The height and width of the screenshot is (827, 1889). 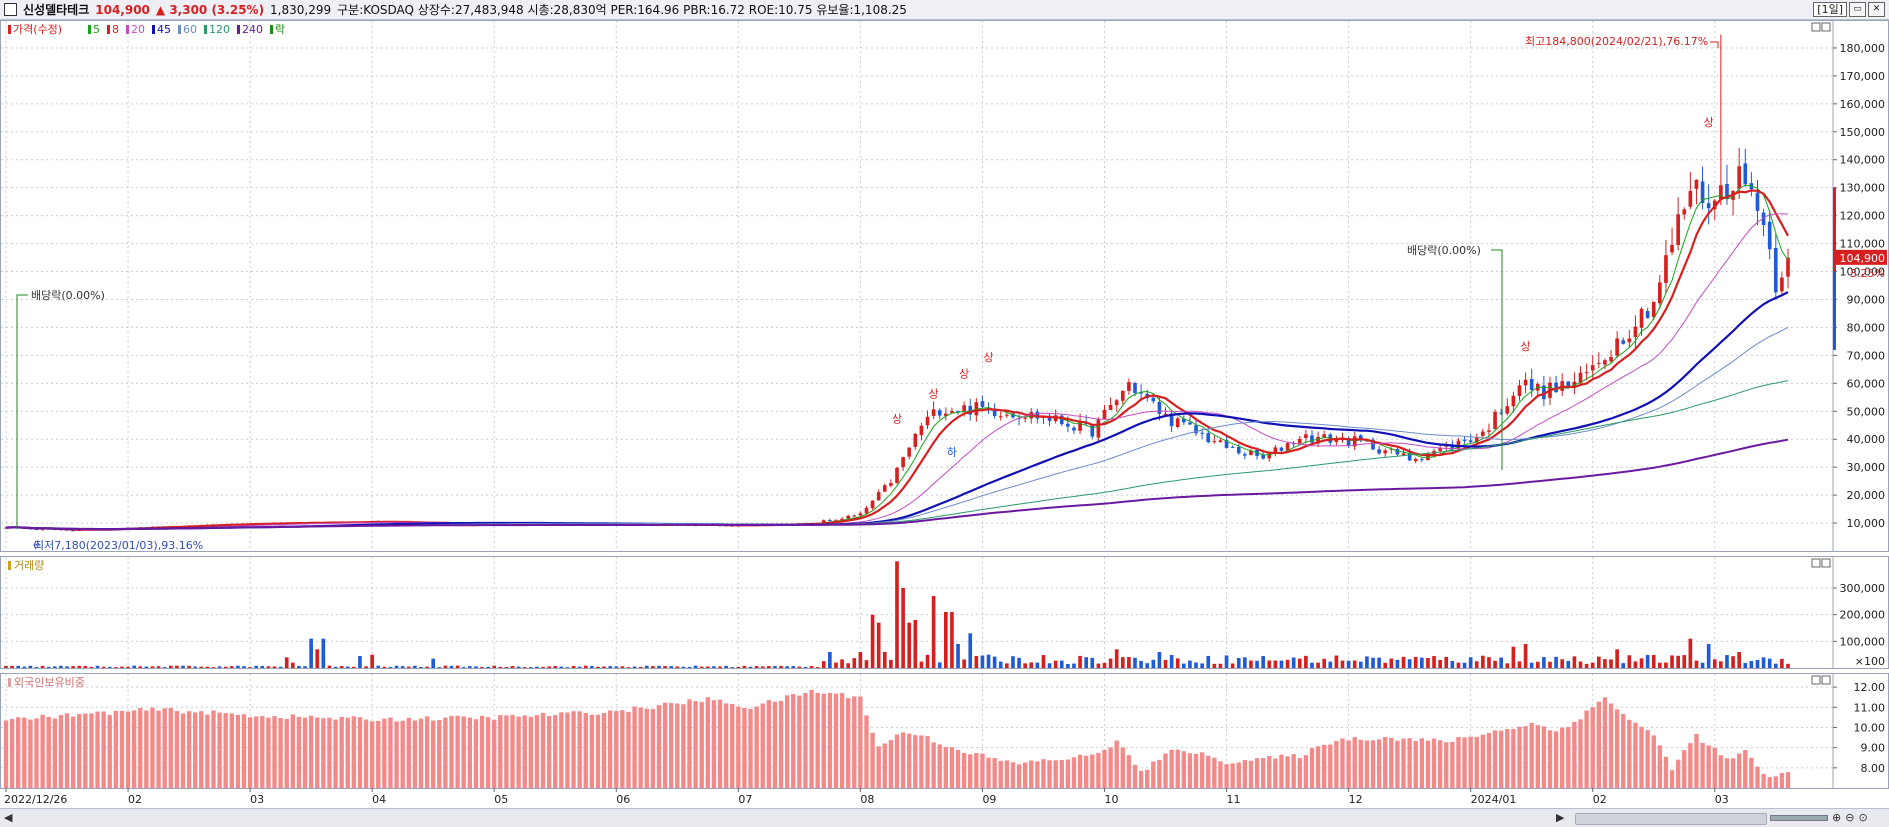 What do you see at coordinates (1870, 727) in the screenshot?
I see `foreign-y-tick-label: 10.00` at bounding box center [1870, 727].